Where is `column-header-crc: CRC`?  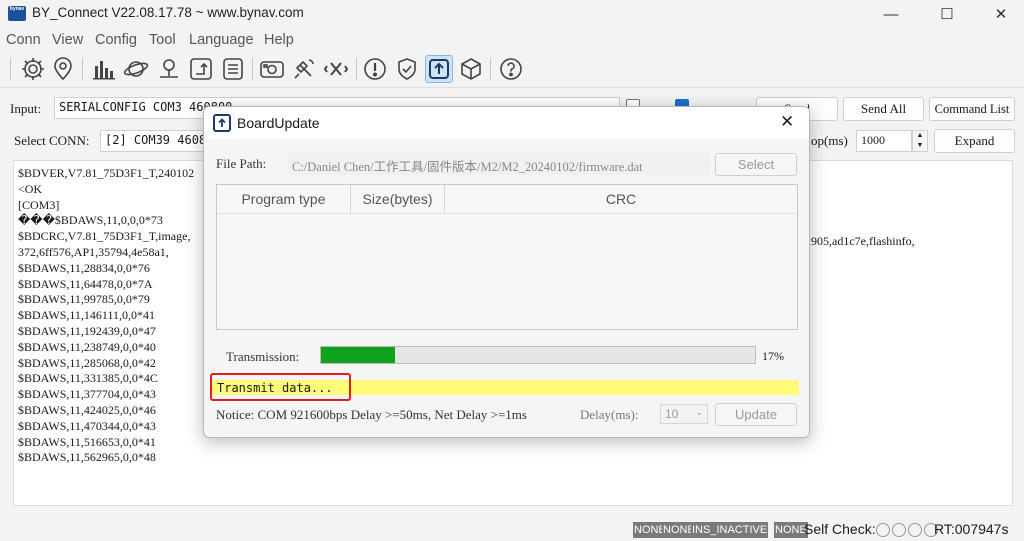
column-header-crc: CRC is located at coordinates (621, 199).